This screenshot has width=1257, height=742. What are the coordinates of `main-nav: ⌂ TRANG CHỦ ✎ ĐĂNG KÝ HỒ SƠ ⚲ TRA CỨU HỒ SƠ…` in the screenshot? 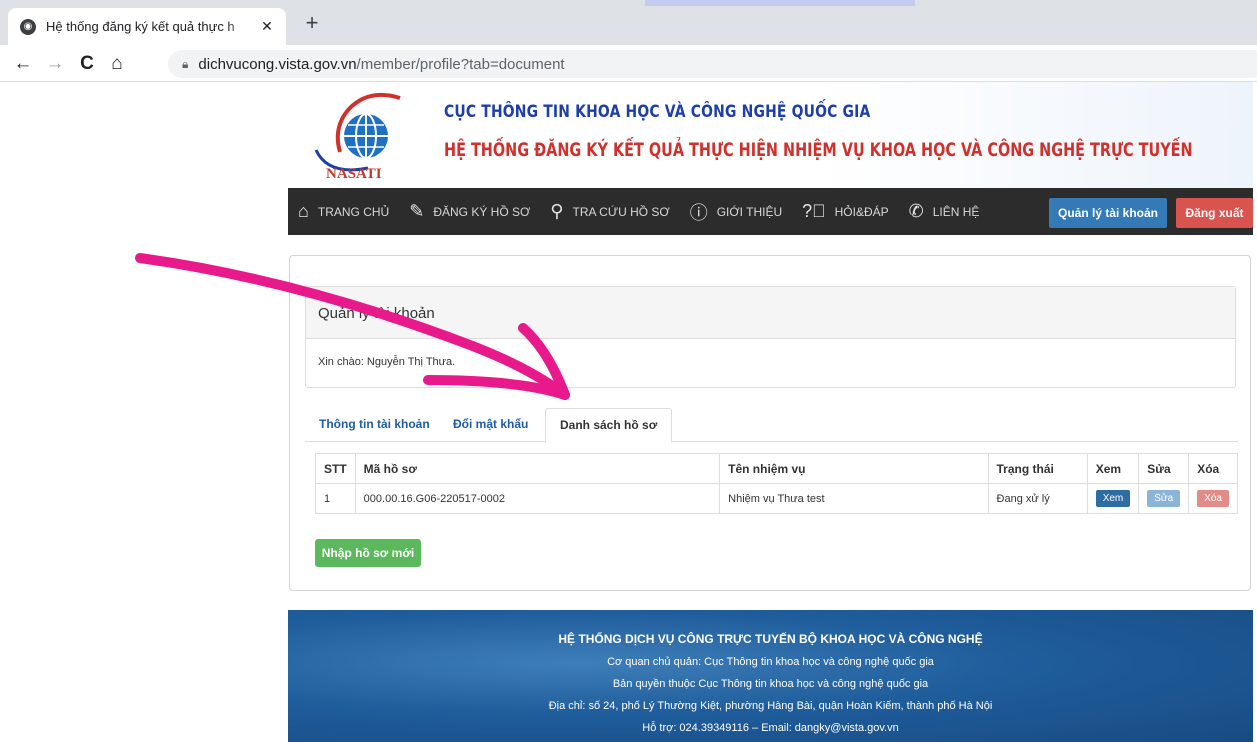 It's located at (770, 211).